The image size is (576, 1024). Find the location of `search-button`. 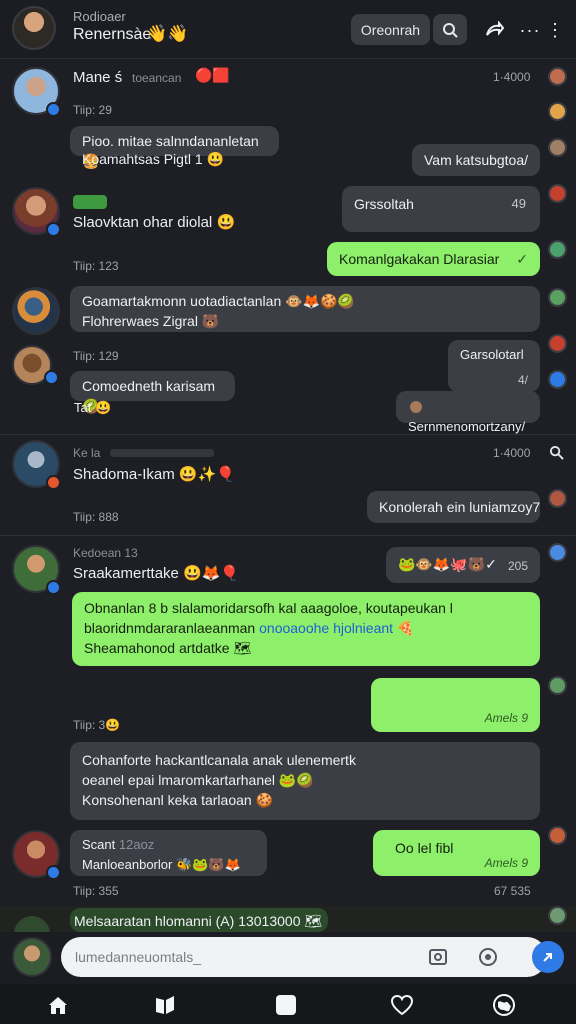

search-button is located at coordinates (450, 29).